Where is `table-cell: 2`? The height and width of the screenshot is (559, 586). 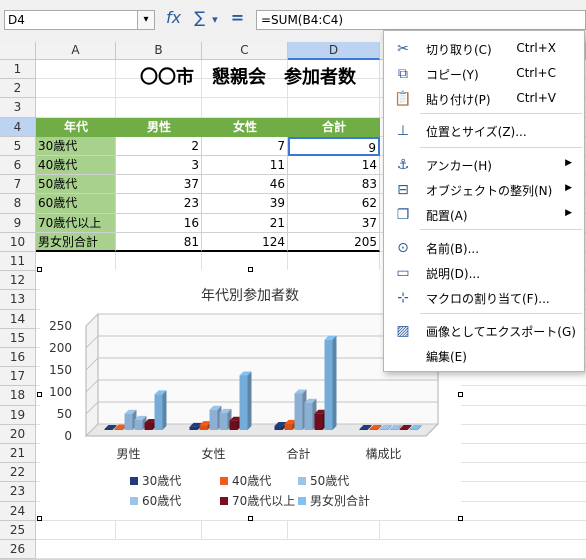 table-cell: 2 is located at coordinates (159, 146).